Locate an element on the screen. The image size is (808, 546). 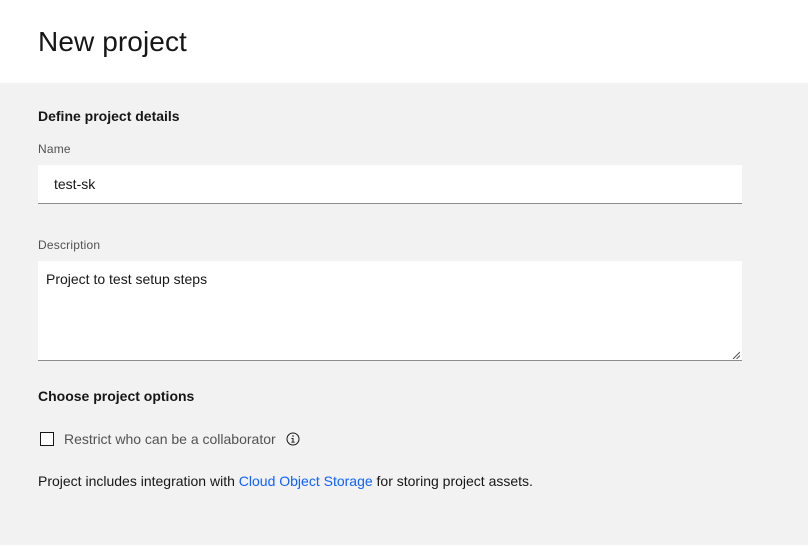
description-label: Description is located at coordinates (69, 245).